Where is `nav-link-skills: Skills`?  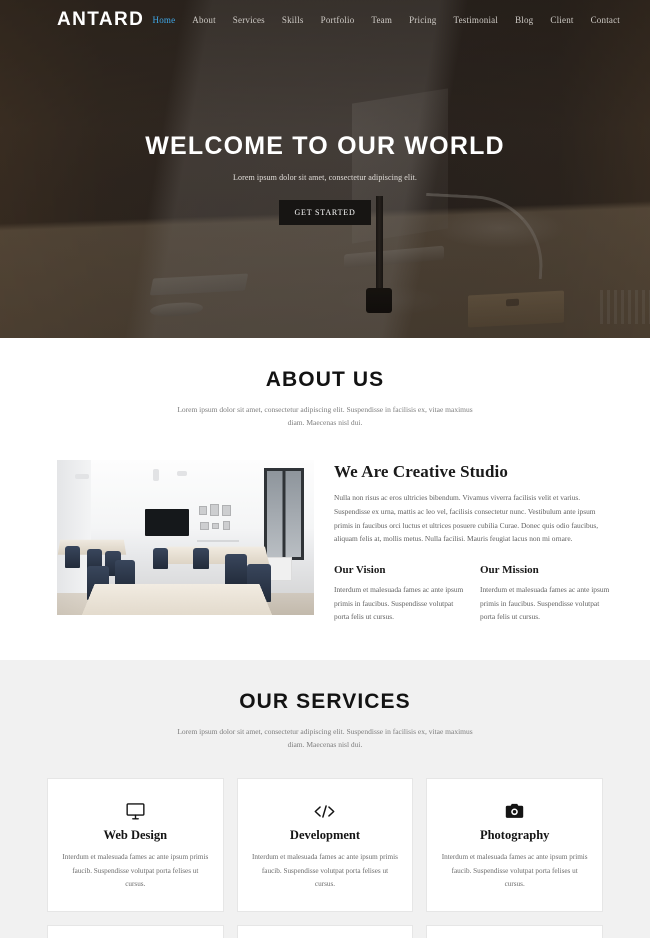 nav-link-skills: Skills is located at coordinates (293, 20).